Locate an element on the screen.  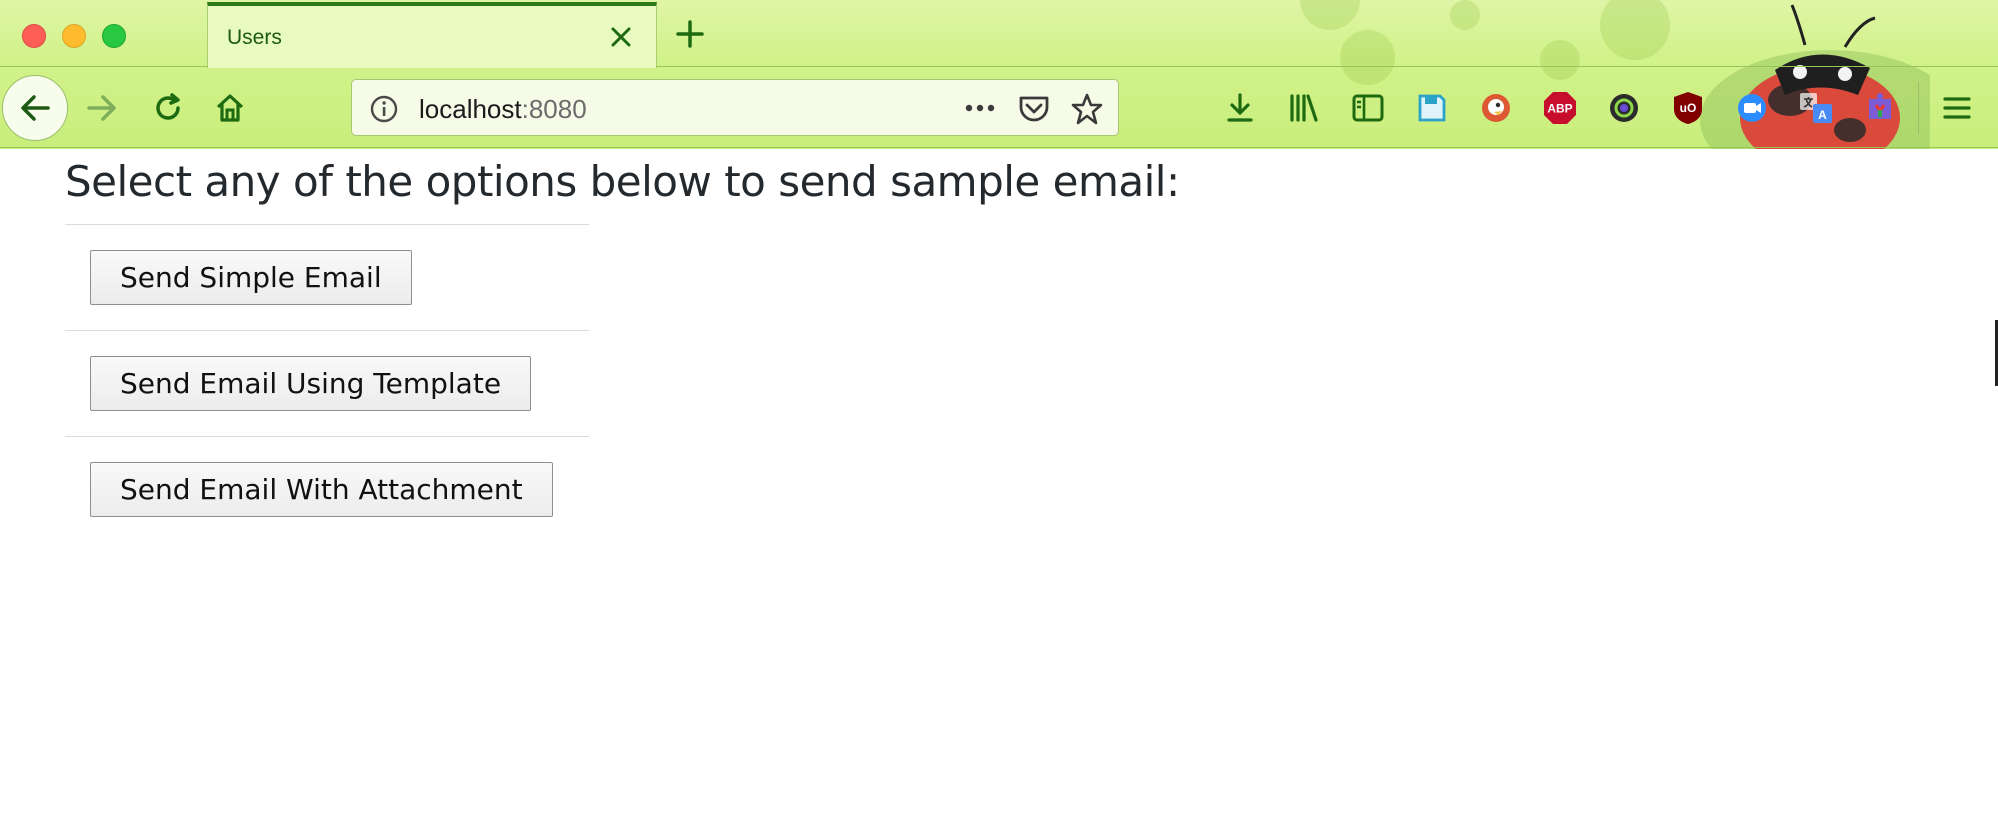
close-icon is located at coordinates (621, 37).